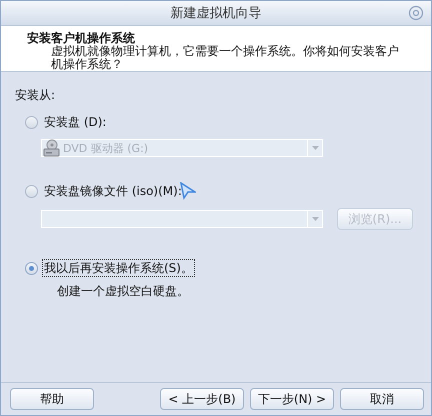  Describe the element at coordinates (75, 122) in the screenshot. I see `option-label: 安装盘 (D):` at that location.